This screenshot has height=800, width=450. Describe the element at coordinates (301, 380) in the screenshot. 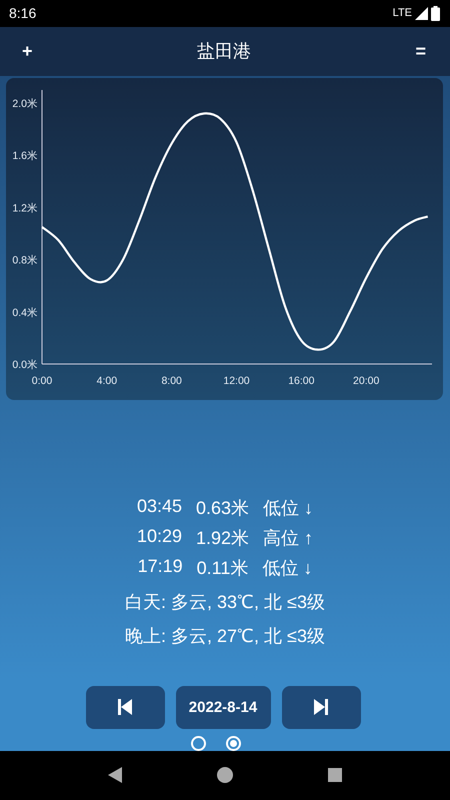

I see `x-tick-label: 16:00` at that location.